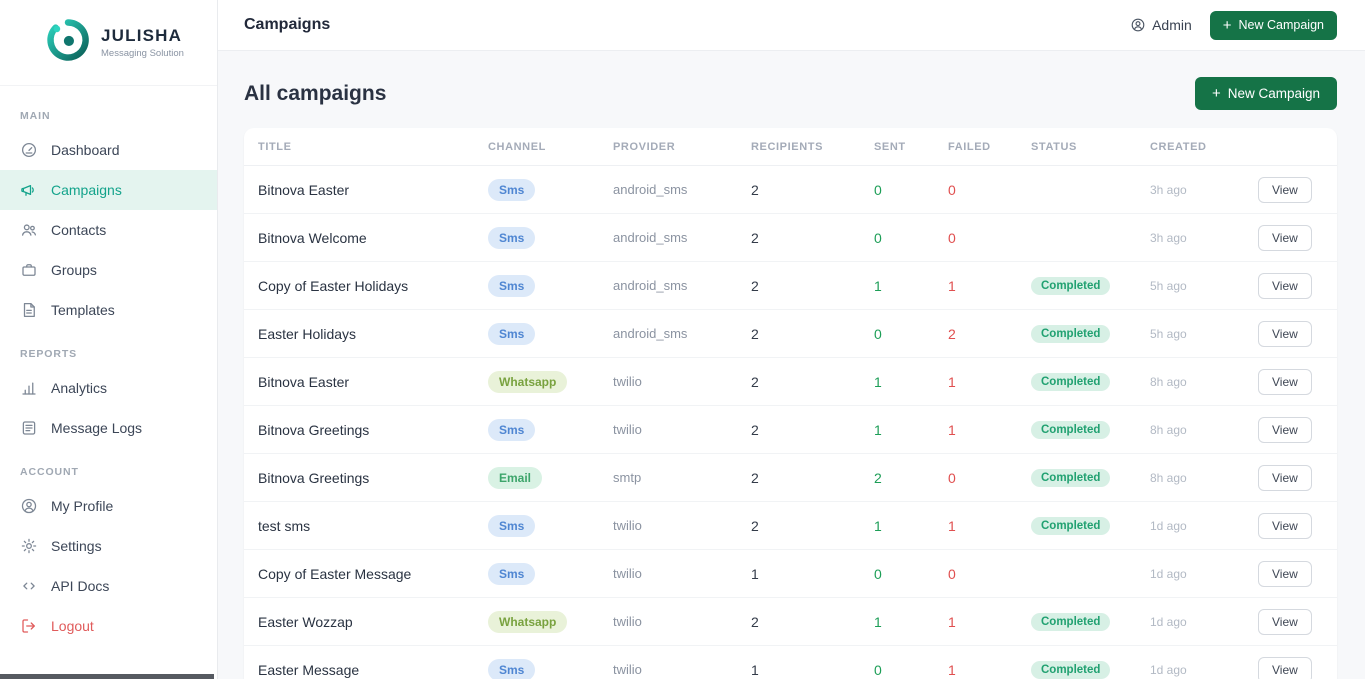 Image resolution: width=1365 pixels, height=679 pixels. I want to click on document-icon, so click(29, 310).